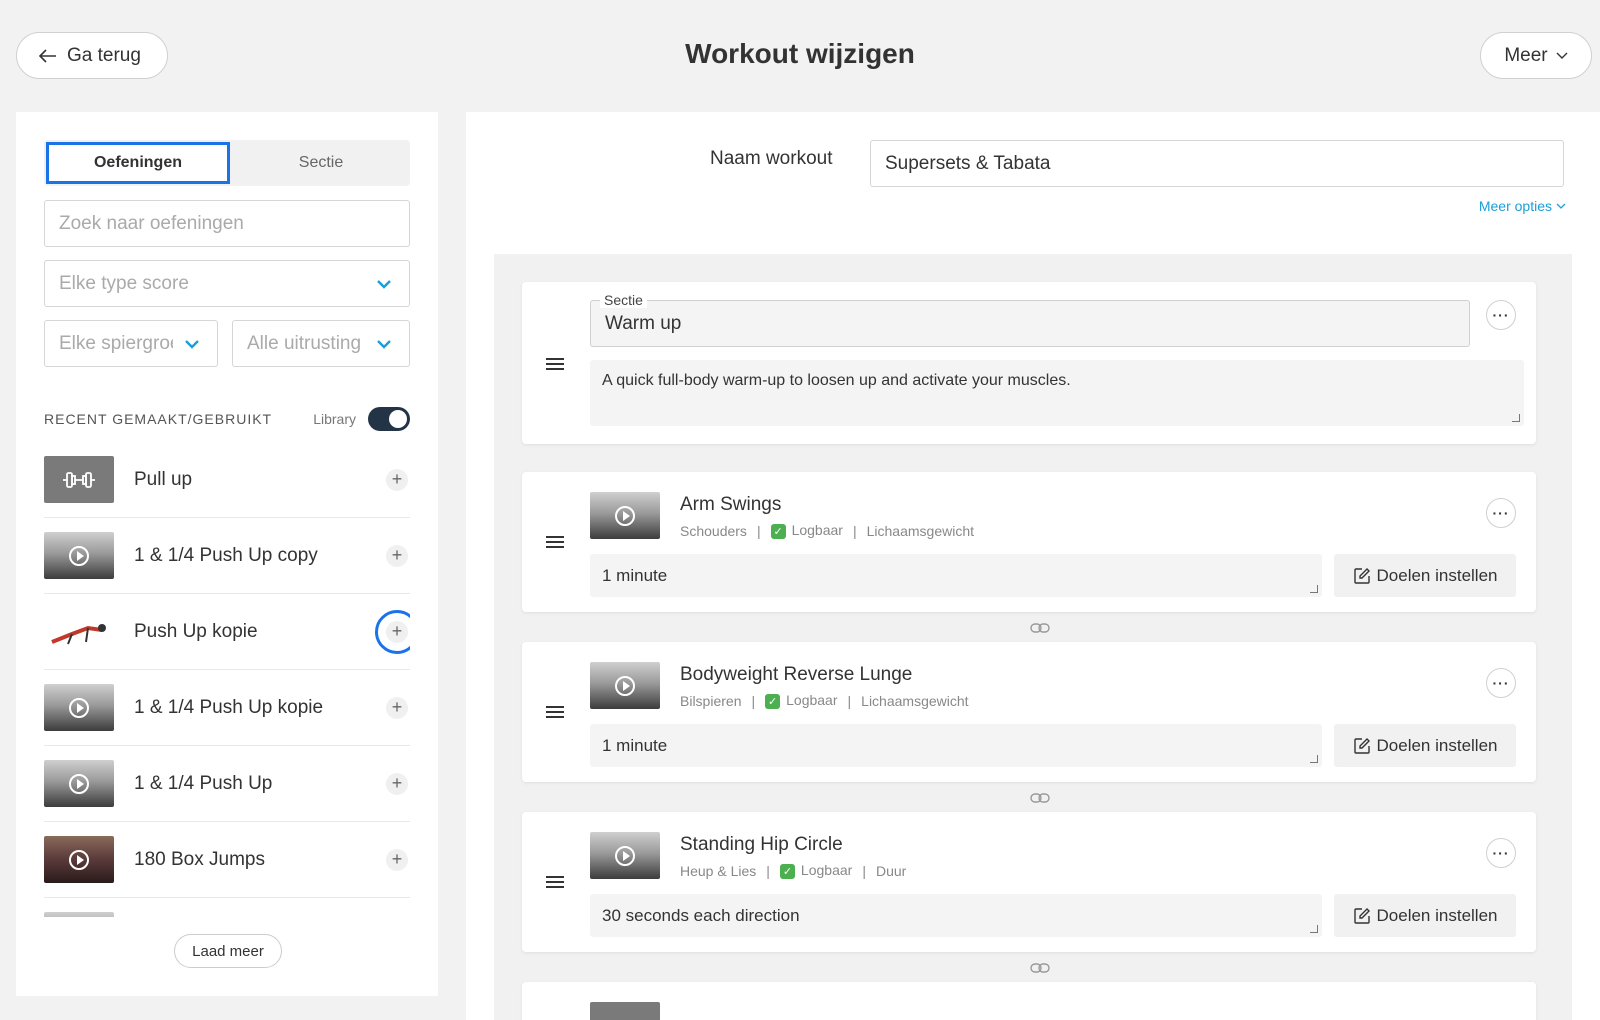  Describe the element at coordinates (124, 283) in the screenshot. I see `score-type-value: Elke type score` at that location.